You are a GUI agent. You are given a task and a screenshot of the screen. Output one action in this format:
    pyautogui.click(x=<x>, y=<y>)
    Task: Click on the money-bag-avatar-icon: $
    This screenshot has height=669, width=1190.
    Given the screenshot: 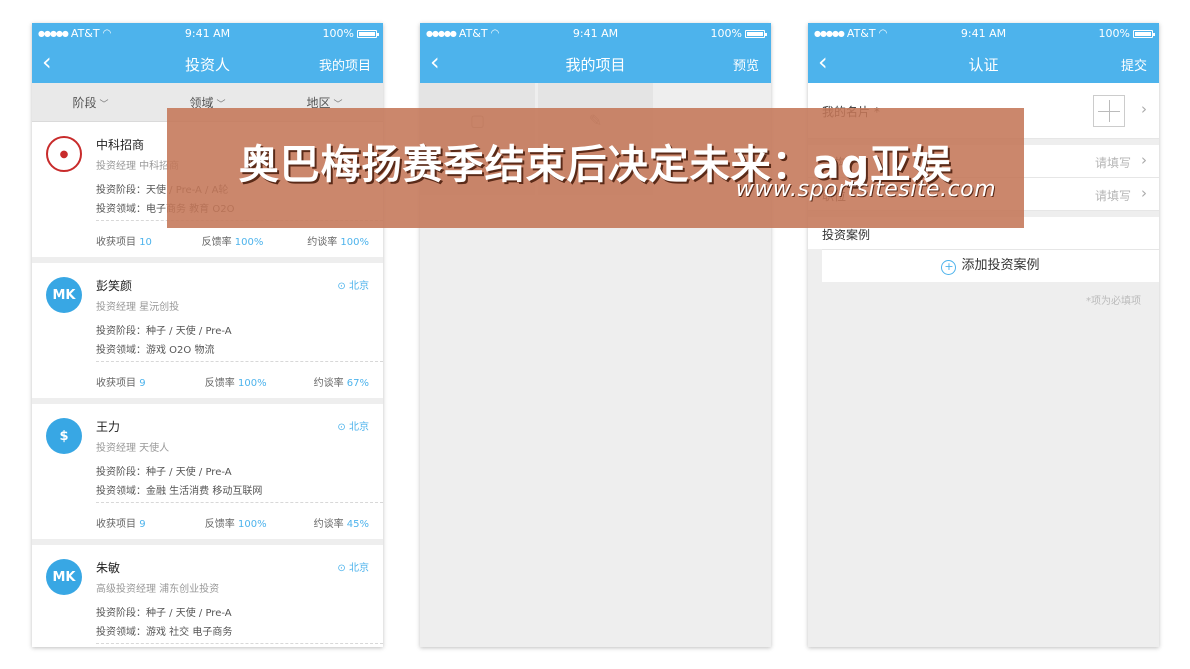 What is the action you would take?
    pyautogui.click(x=64, y=436)
    